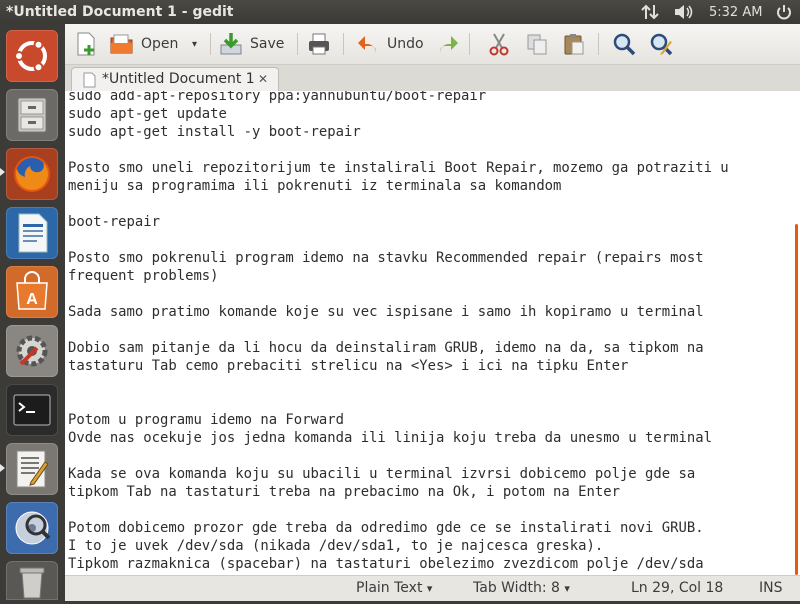 The width and height of the screenshot is (800, 604). Describe the element at coordinates (32, 583) in the screenshot. I see `trash-icon` at that location.